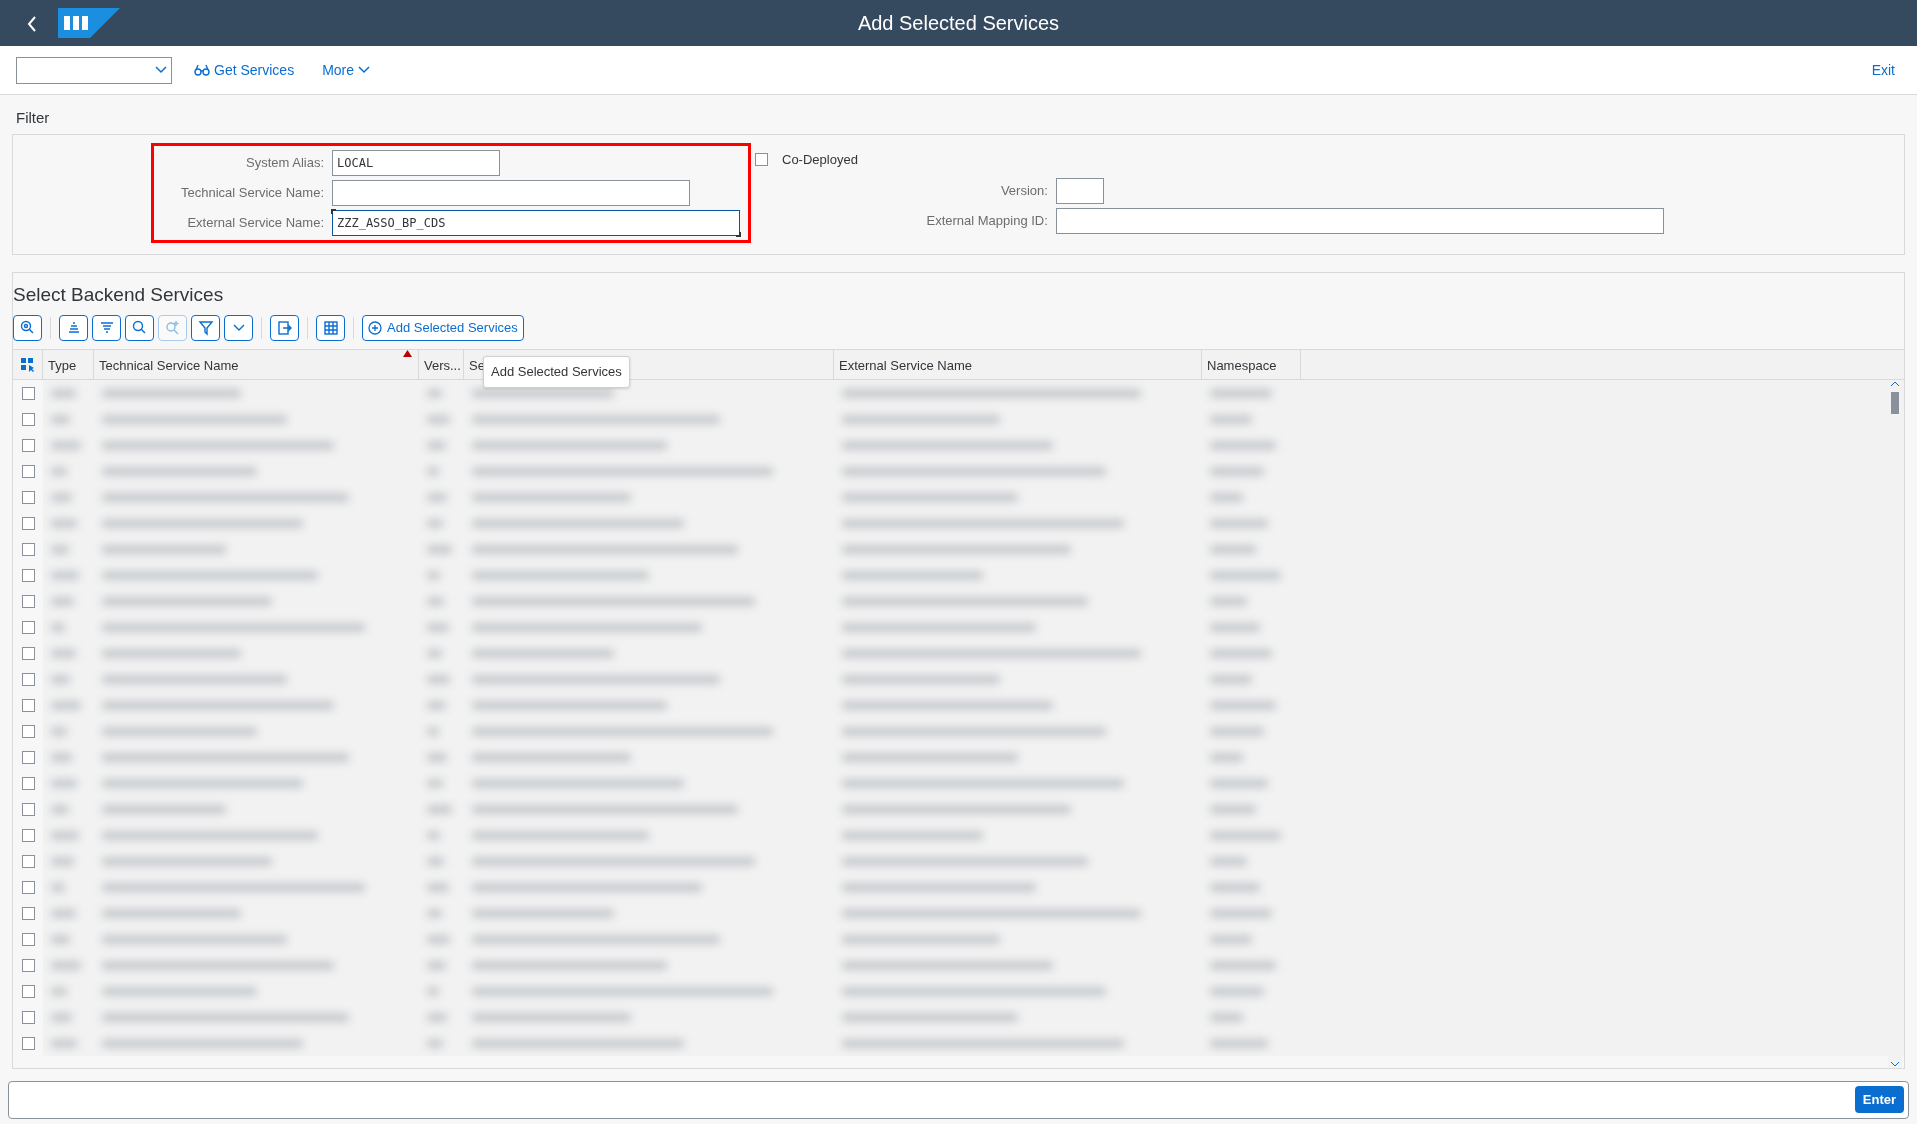  Describe the element at coordinates (284, 162) in the screenshot. I see `field-label: System Alias:` at that location.